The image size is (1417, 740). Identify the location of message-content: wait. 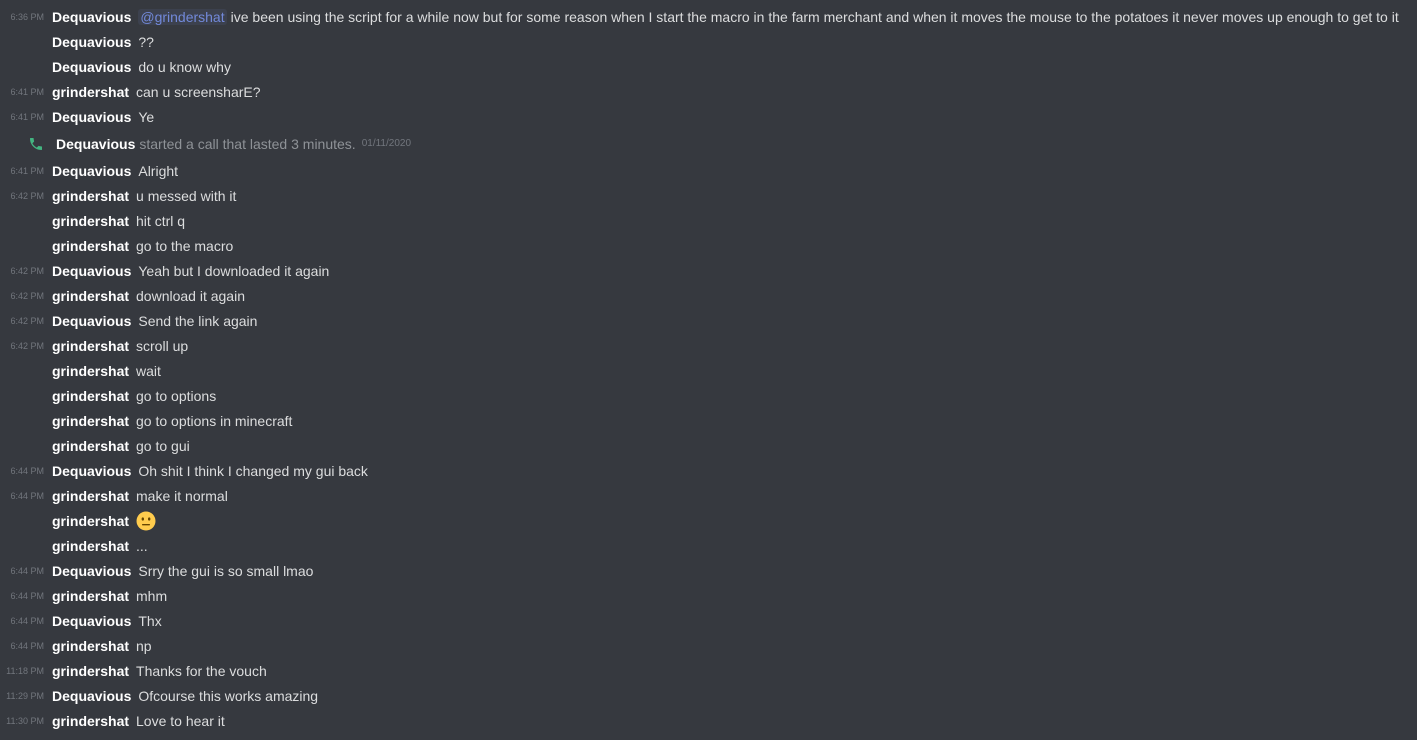
(148, 370).